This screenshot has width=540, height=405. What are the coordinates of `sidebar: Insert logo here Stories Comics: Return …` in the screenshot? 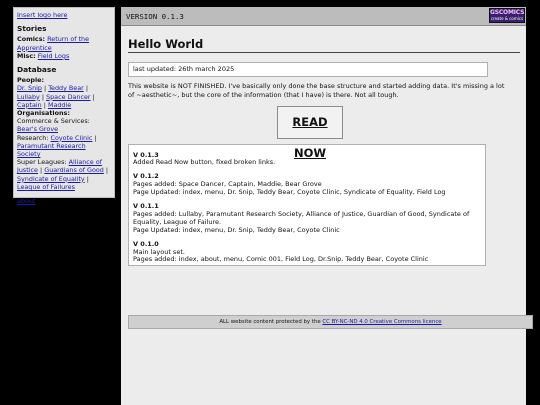 It's located at (64, 106).